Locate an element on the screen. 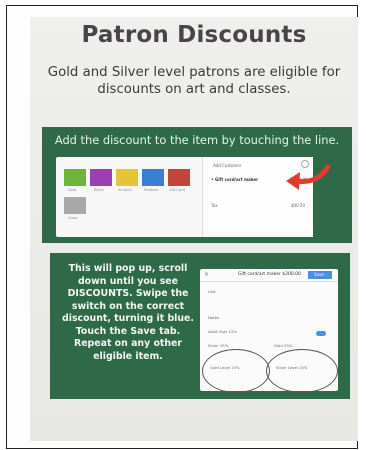 The height and width of the screenshot is (450, 366). popup-row: Adult Sale 15% is located at coordinates (222, 331).